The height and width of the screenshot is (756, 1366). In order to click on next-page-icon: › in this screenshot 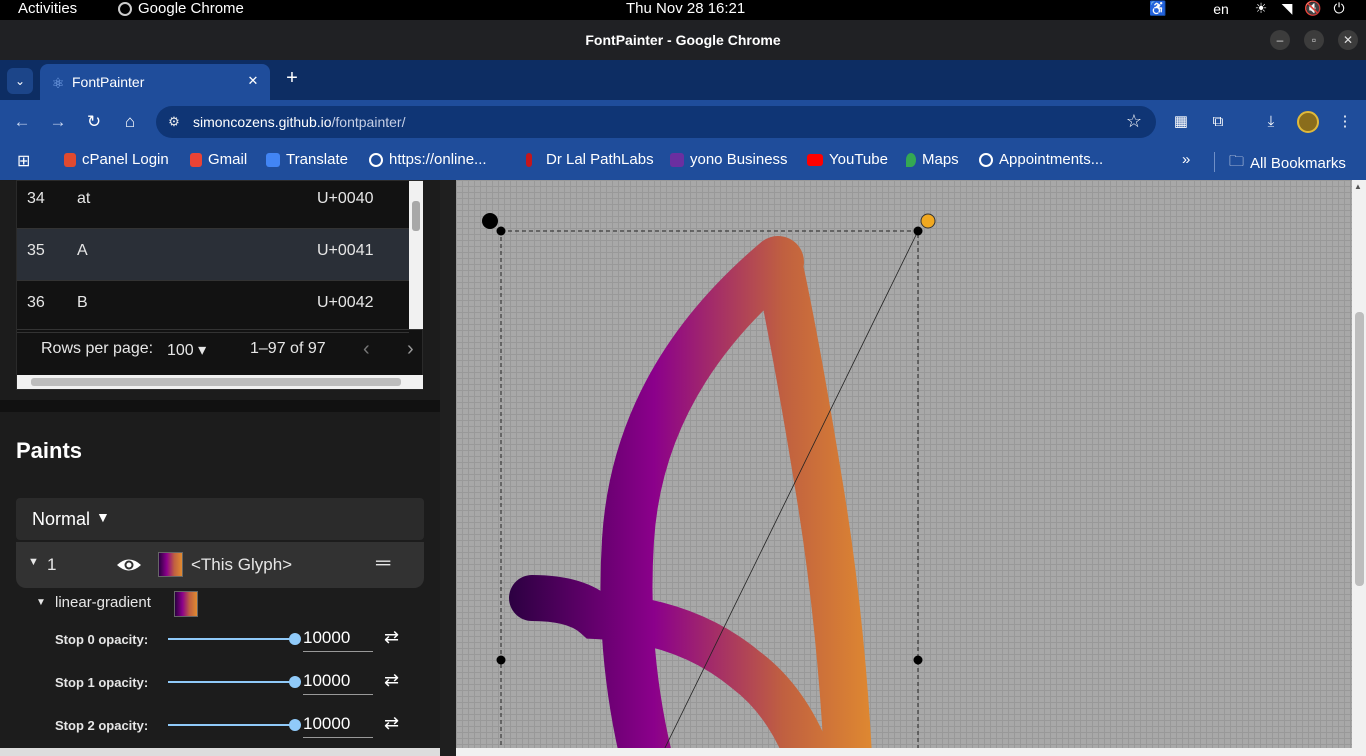, I will do `click(410, 349)`.